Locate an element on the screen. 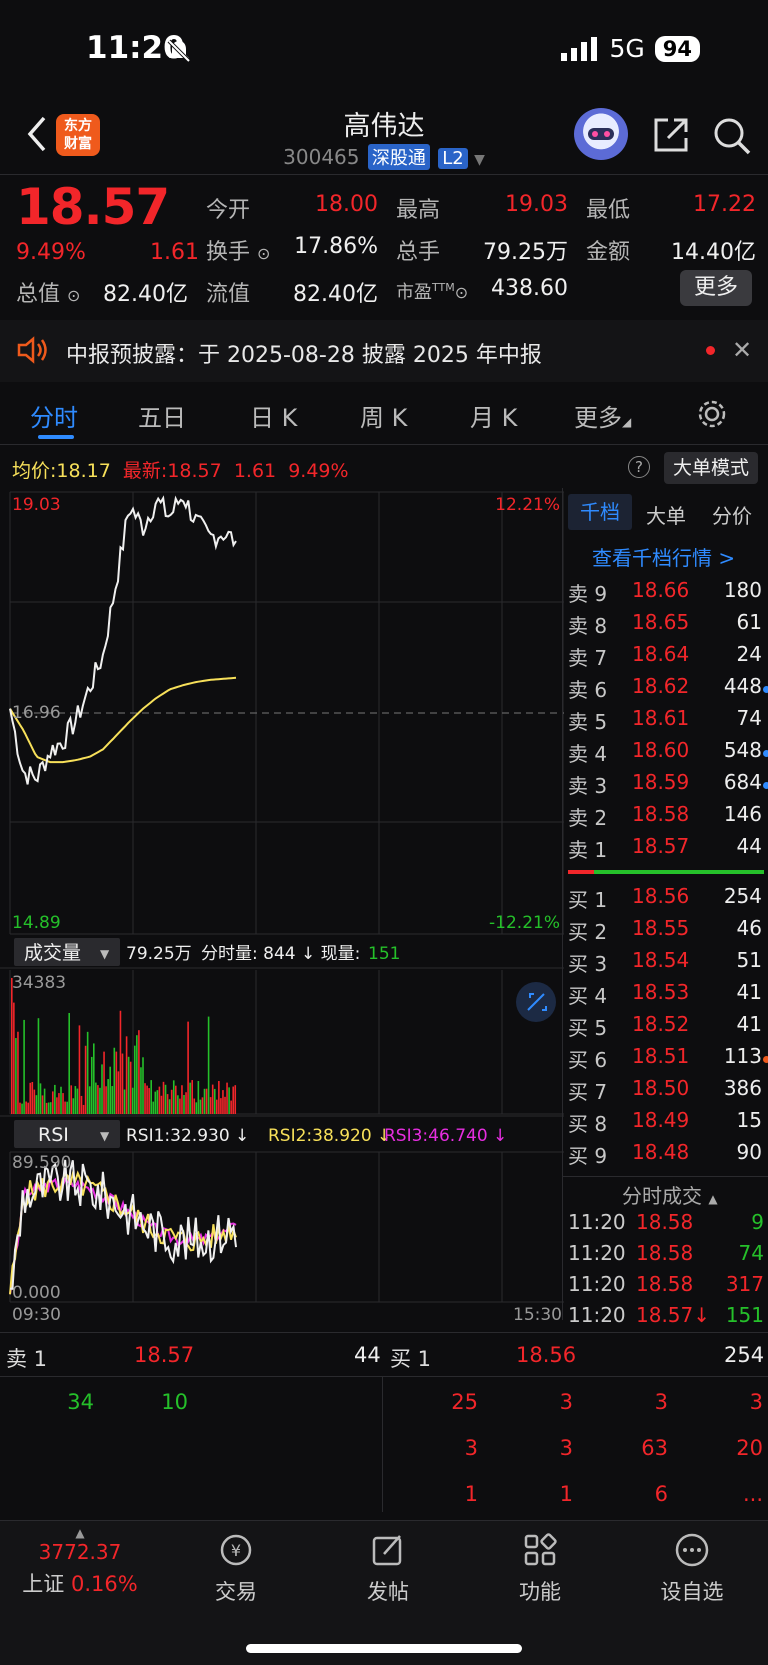 The width and height of the screenshot is (768, 1665). y-min-label: 14.89 is located at coordinates (36, 923).